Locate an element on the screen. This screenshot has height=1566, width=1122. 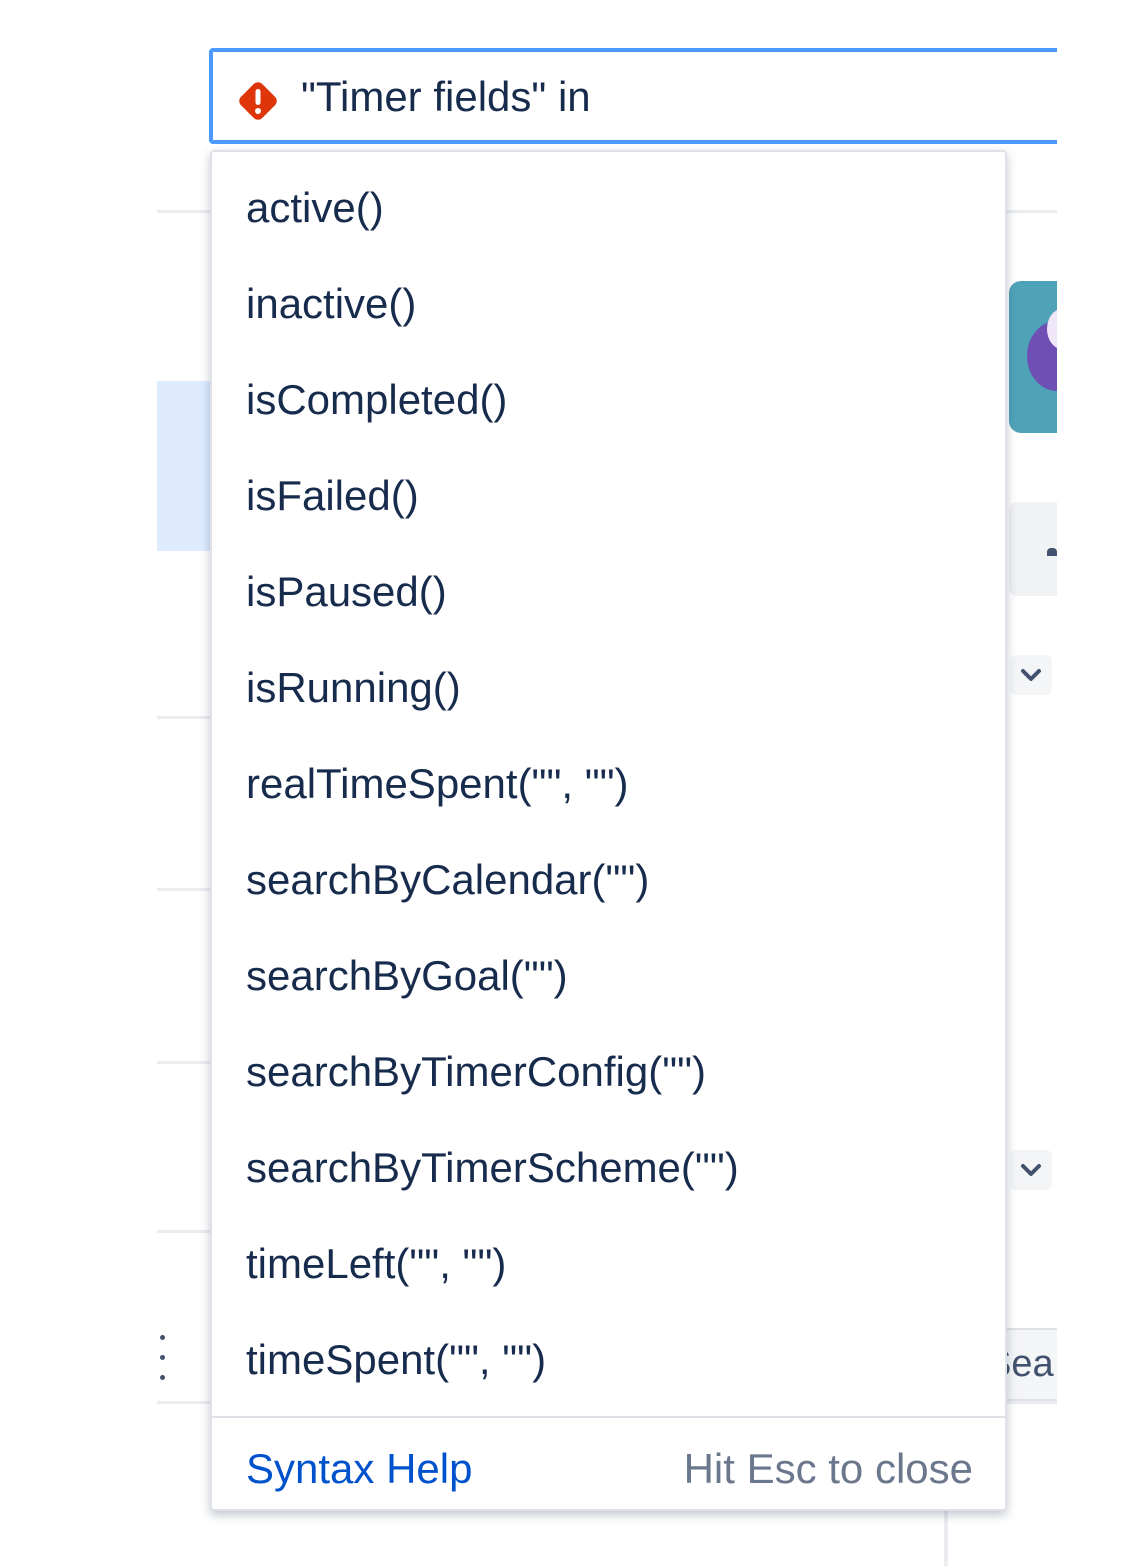
suggestion-item-searchbycalendar: searchByCalendar("") is located at coordinates (608, 880).